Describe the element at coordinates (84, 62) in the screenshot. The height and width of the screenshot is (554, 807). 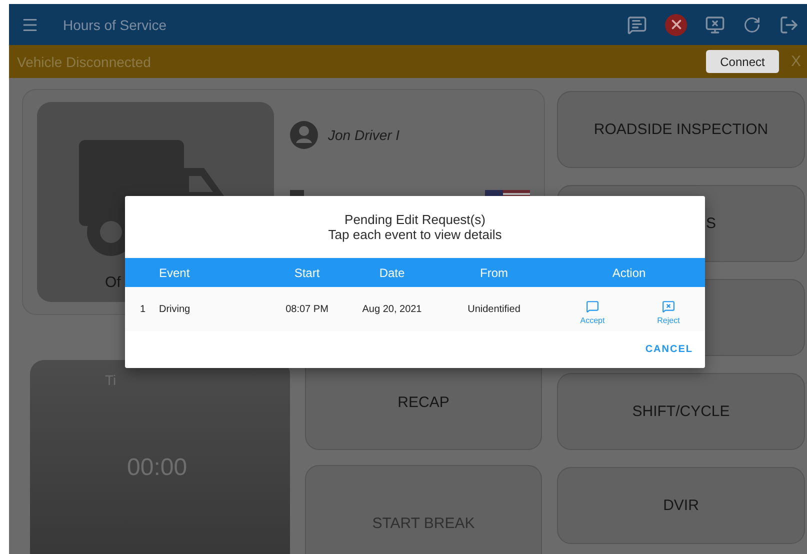
I see `banner-message: Vehicle Disconnected` at that location.